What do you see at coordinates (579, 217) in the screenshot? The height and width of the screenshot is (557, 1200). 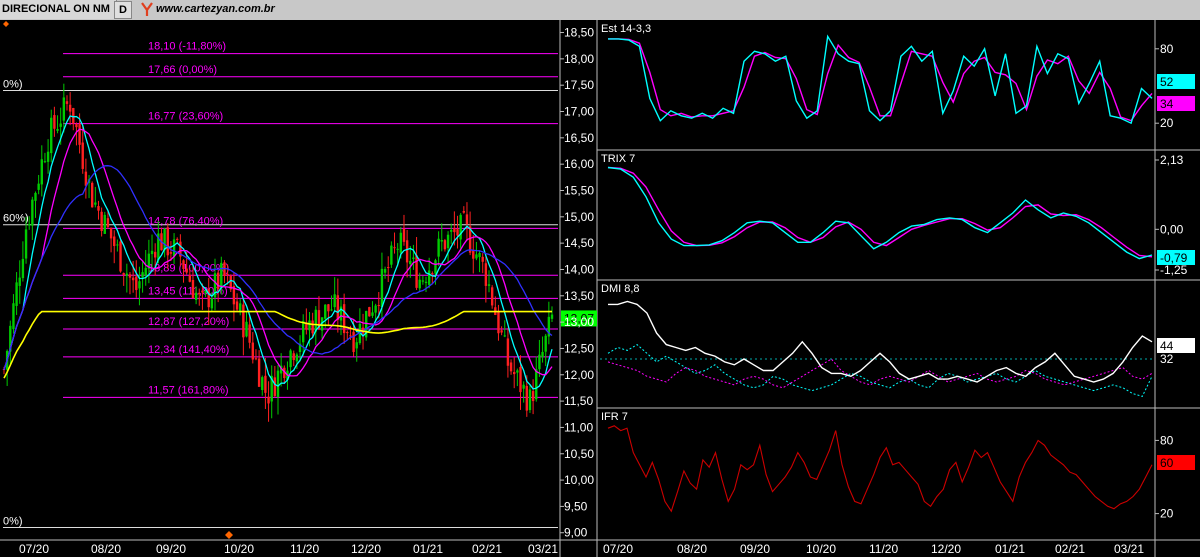 I see `price-axis-label: 15,00` at bounding box center [579, 217].